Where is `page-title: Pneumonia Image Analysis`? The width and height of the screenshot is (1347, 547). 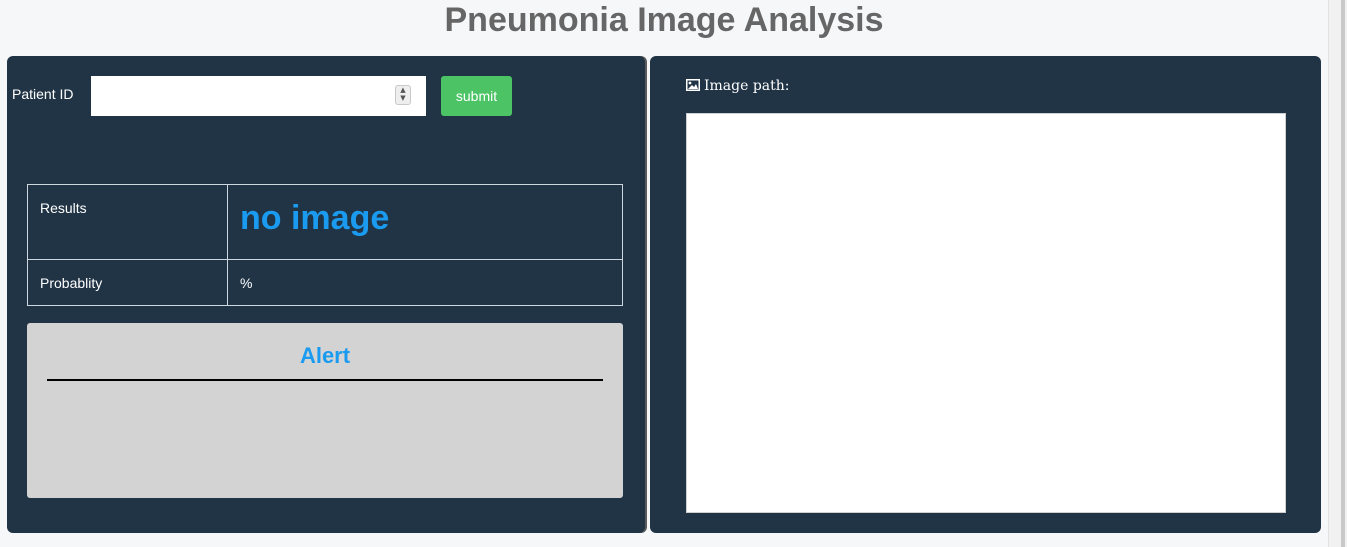 page-title: Pneumonia Image Analysis is located at coordinates (664, 20).